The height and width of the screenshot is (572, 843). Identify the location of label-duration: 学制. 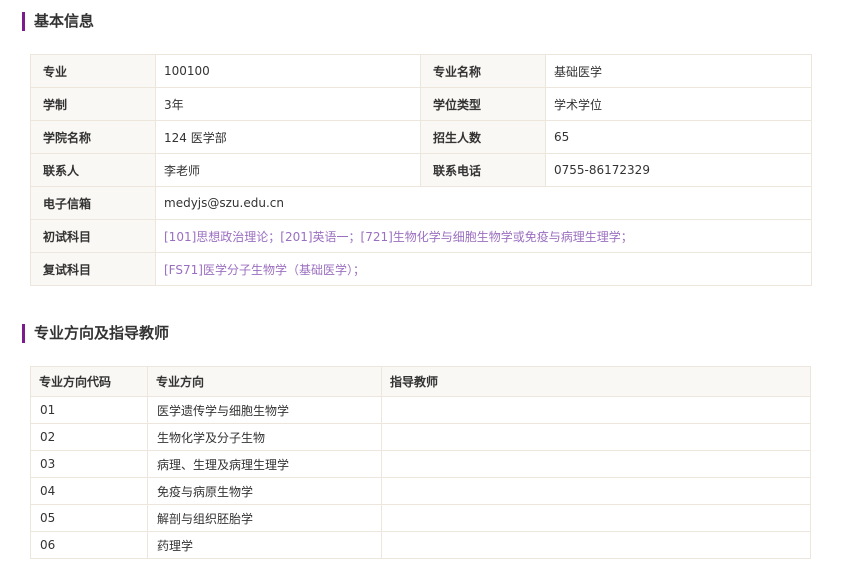
(93, 104).